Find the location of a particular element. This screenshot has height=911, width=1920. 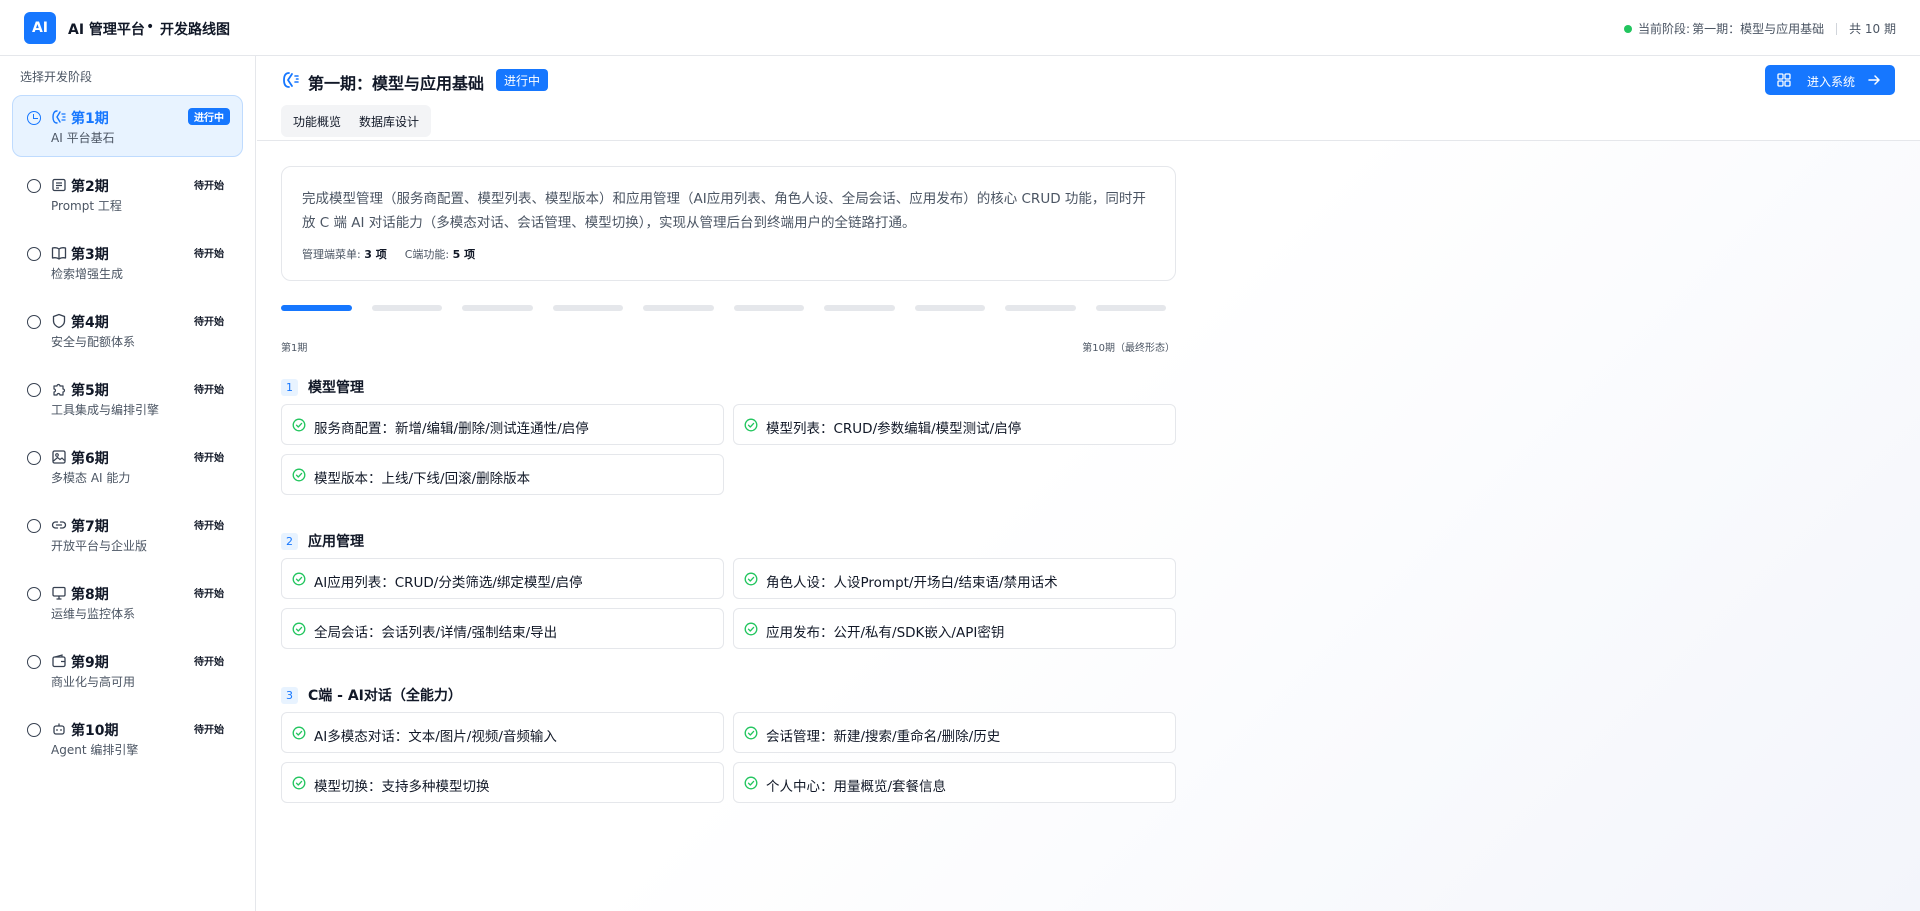

sidebar-item-phase-3: 第3期 检索增强生成 待开始 is located at coordinates (127, 262).